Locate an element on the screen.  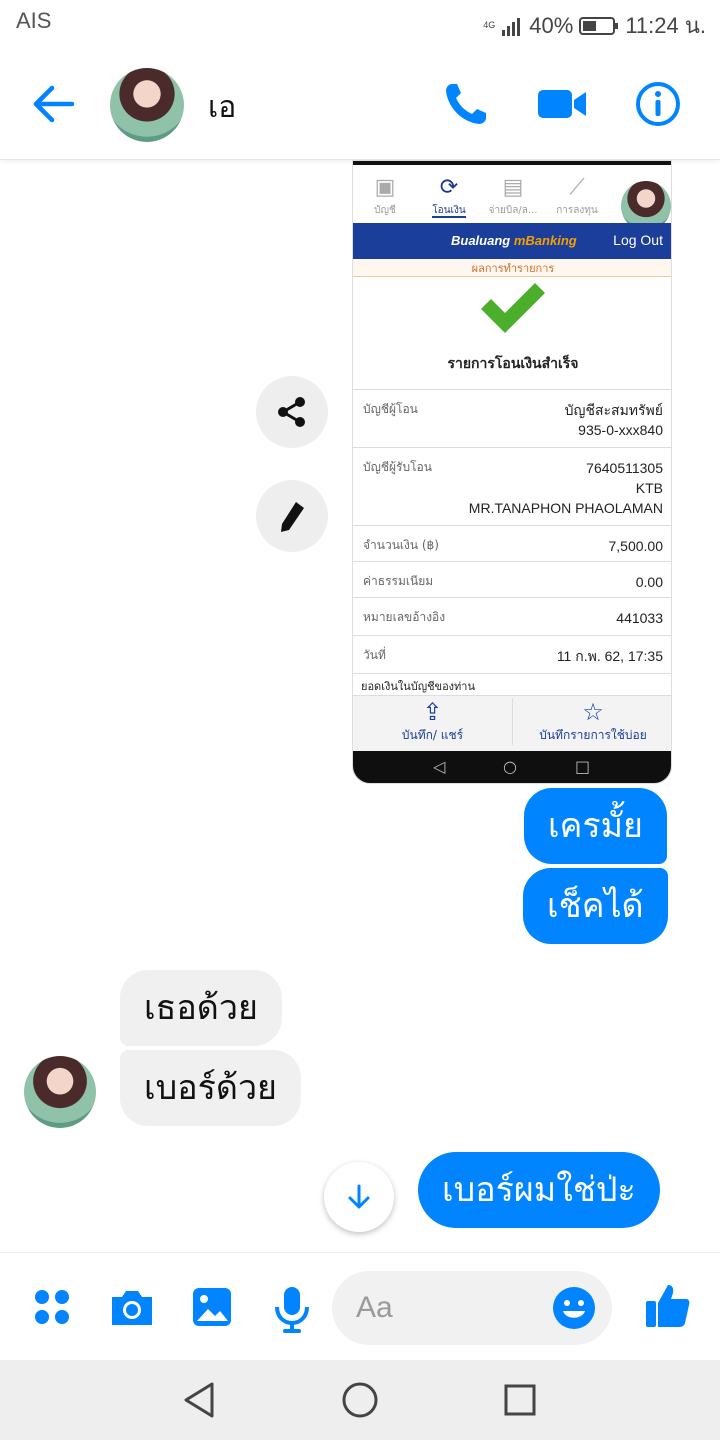
transfer-success-title: รายการโอนเงินสำเร็จ is located at coordinates (513, 364).